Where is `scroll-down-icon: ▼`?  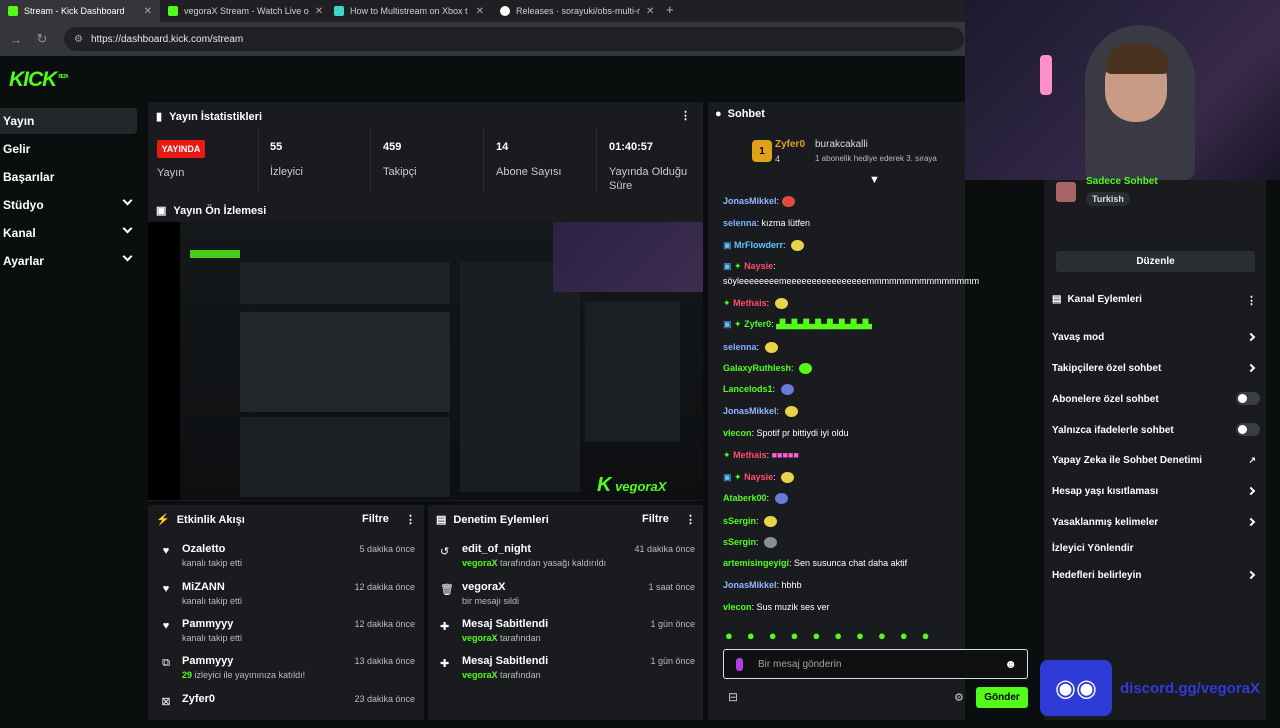
scroll-down-icon: ▼ is located at coordinates (874, 180).